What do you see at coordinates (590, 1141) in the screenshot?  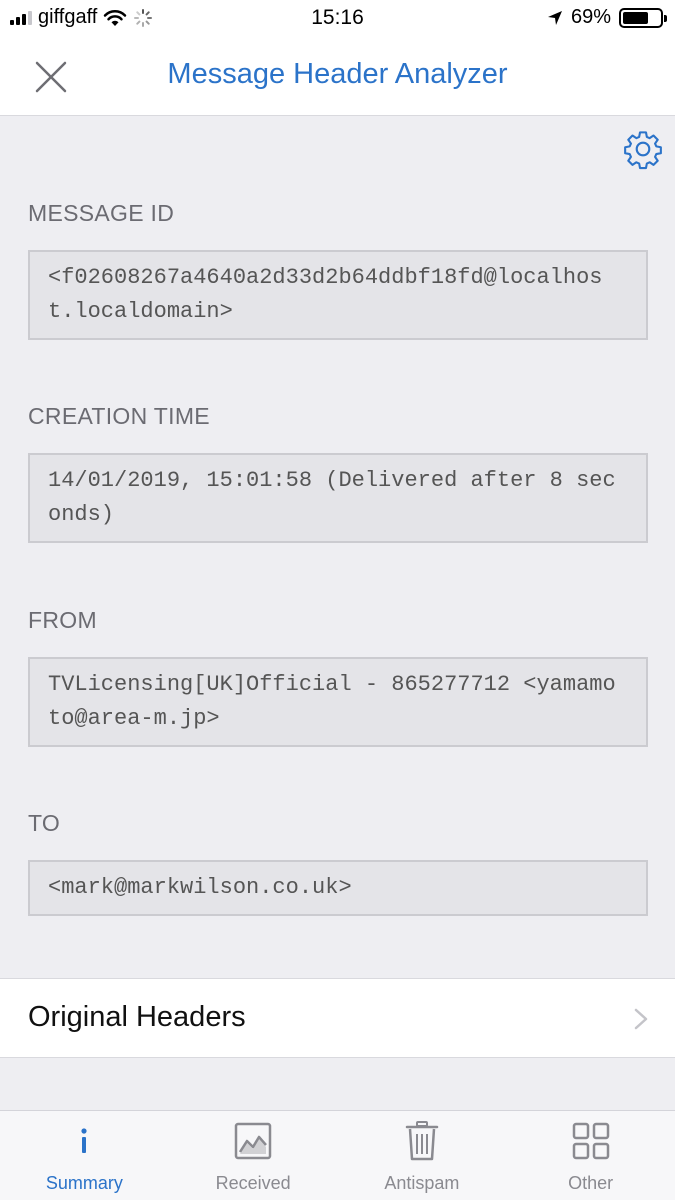 I see `grid-icon` at bounding box center [590, 1141].